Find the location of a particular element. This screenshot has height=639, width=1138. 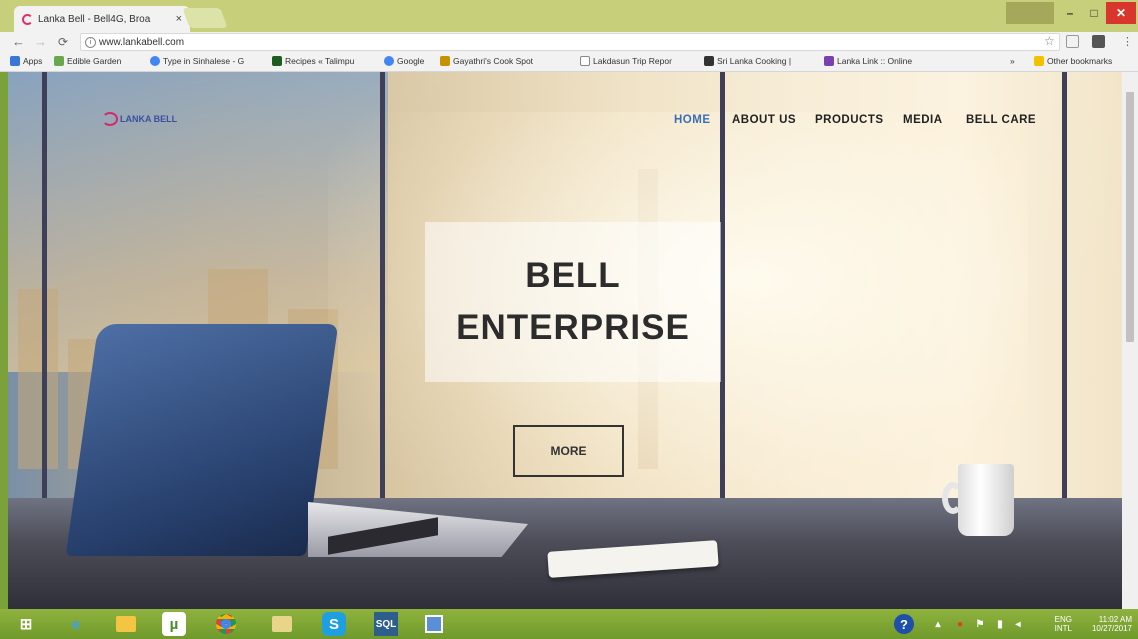

bookmark-item: Type in Sinhalese - G is located at coordinates (197, 61).